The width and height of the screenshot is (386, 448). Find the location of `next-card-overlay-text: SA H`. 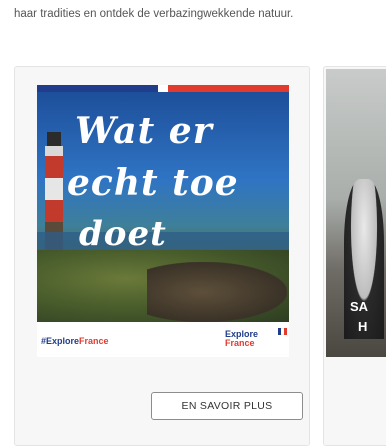

next-card-overlay-text: SA H is located at coordinates (359, 317).